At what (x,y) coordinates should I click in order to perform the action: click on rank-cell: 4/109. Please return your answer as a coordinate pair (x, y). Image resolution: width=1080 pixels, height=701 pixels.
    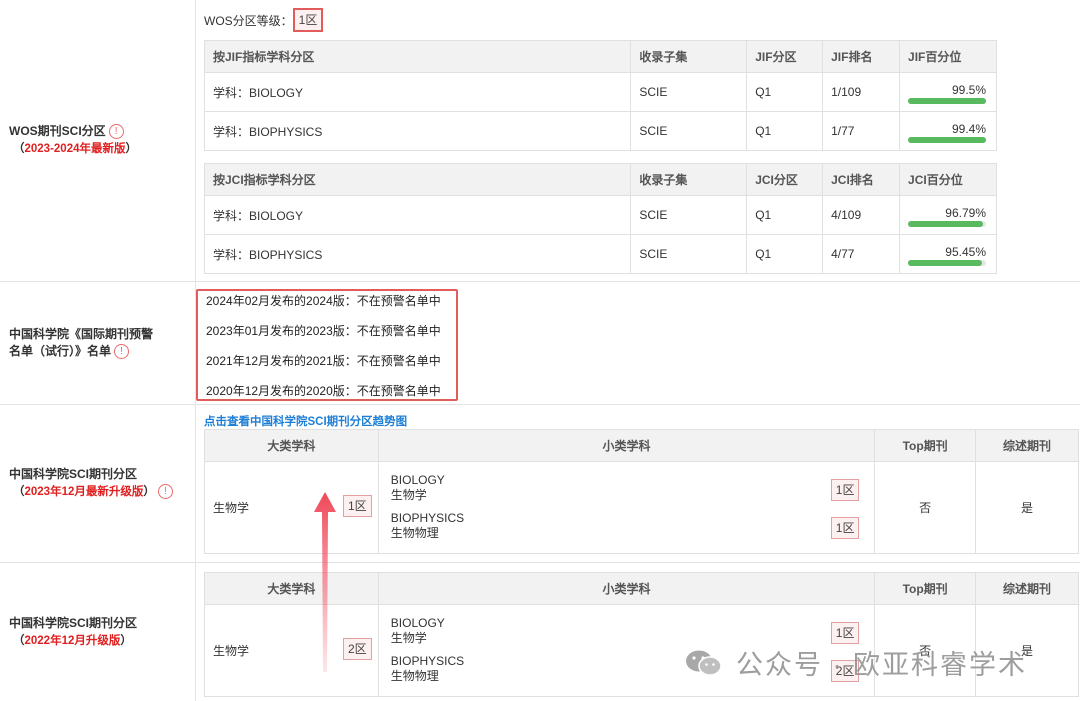
    Looking at the image, I should click on (861, 215).